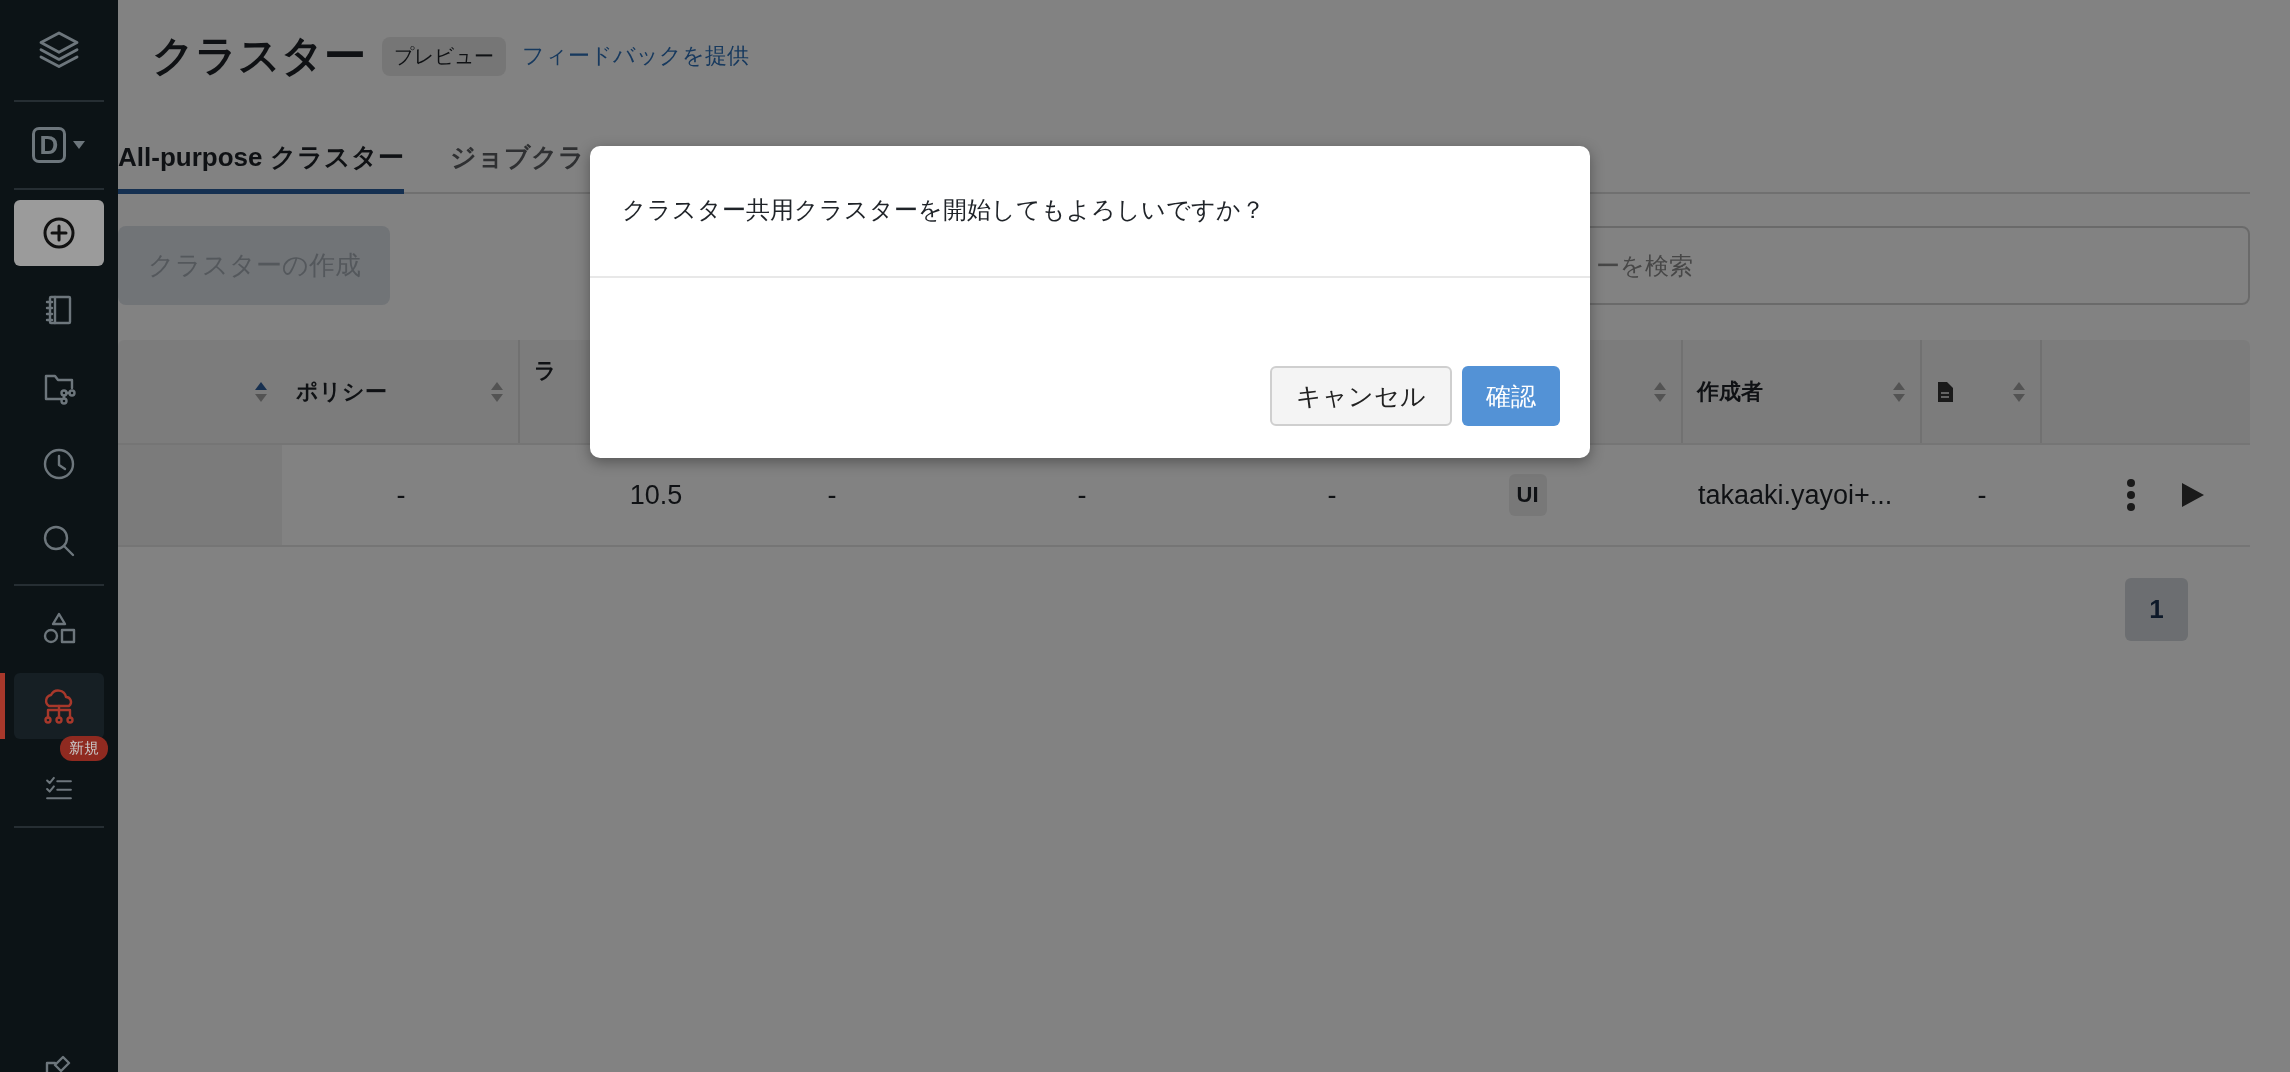  Describe the element at coordinates (1730, 391) in the screenshot. I see `column-header: 作成者` at that location.